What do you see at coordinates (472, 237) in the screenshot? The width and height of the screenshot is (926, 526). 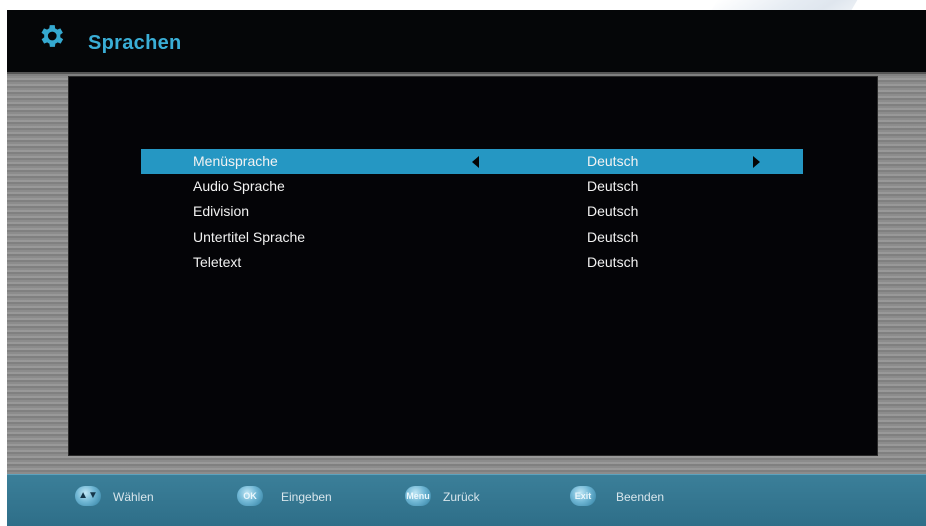 I see `menu-row-untertitel-sprache: Untertitel Sprache Deutsch` at bounding box center [472, 237].